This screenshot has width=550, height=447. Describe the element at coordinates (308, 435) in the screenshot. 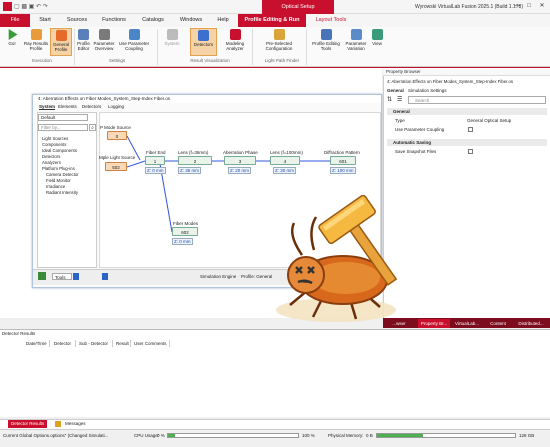

I see `cpu-max-label: 100 %` at that location.